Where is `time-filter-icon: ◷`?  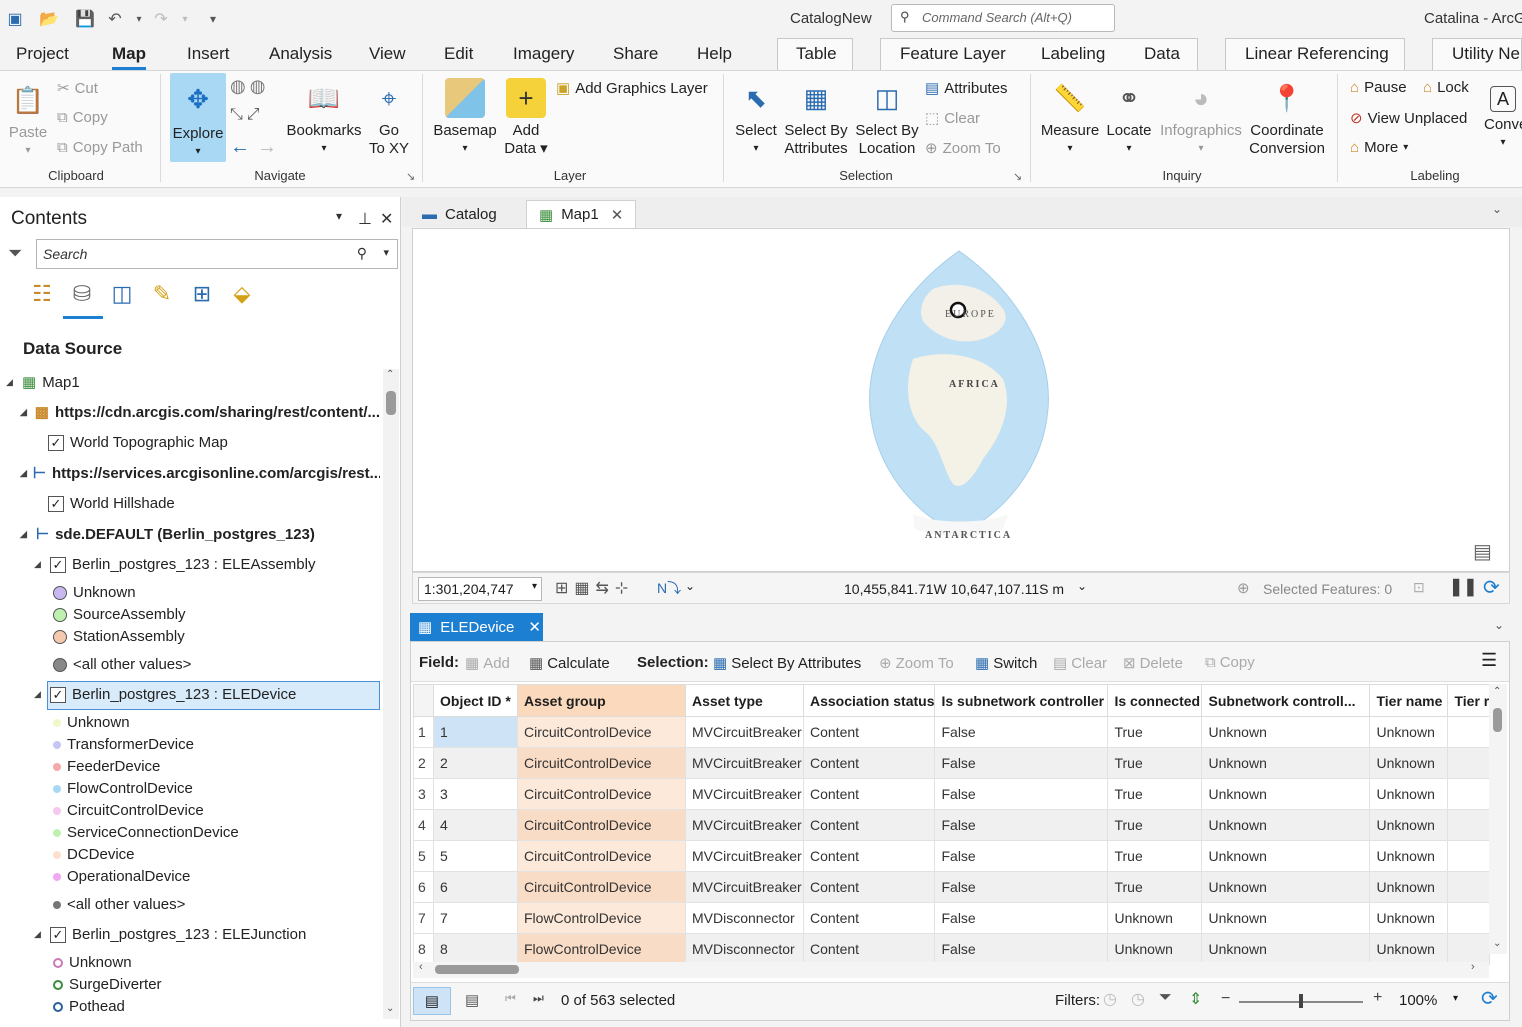 time-filter-icon: ◷ is located at coordinates (1110, 999).